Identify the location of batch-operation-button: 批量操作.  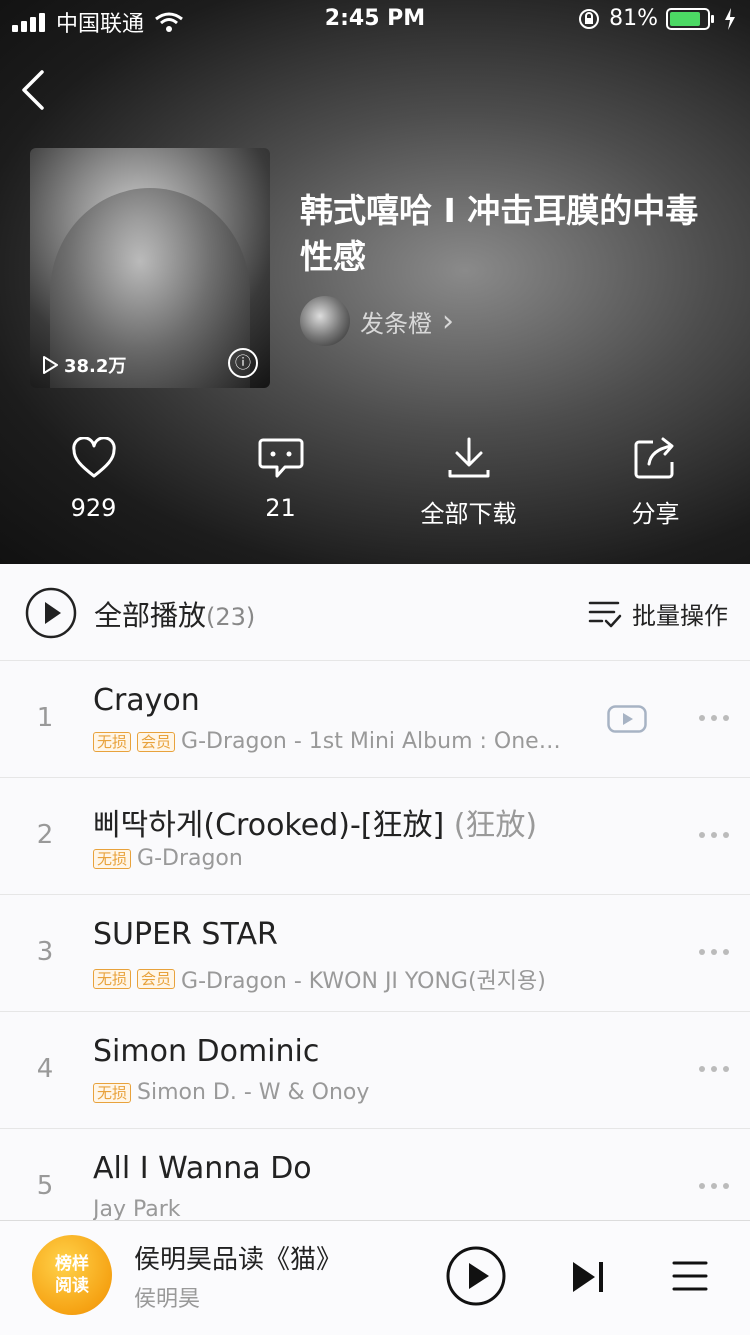
(658, 613).